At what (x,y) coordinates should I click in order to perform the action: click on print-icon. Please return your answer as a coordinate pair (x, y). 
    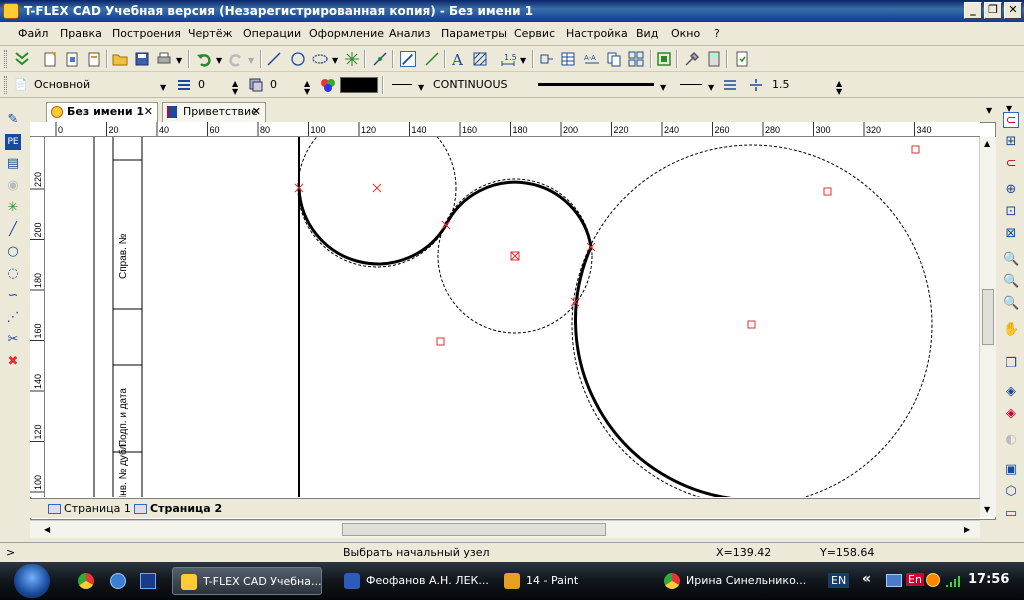
    Looking at the image, I should click on (164, 59).